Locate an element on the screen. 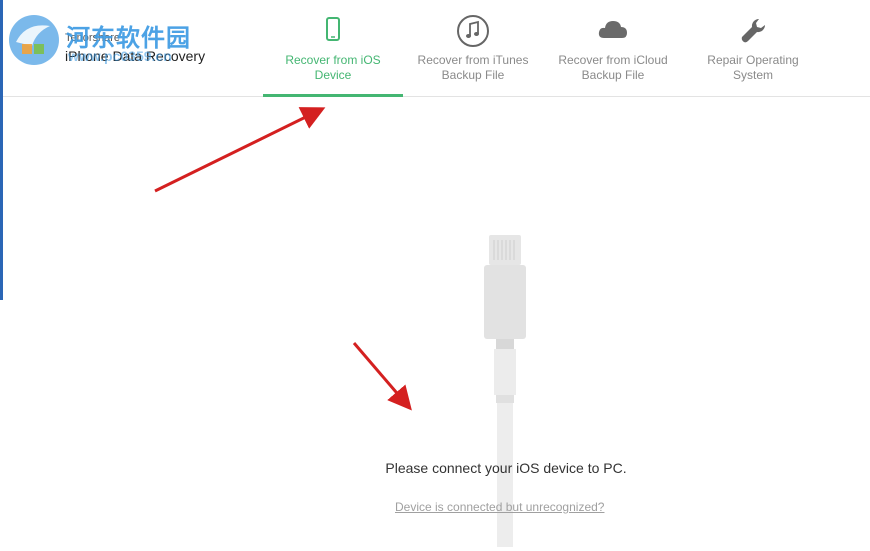 The image size is (870, 551). music-note-icon is located at coordinates (473, 31).